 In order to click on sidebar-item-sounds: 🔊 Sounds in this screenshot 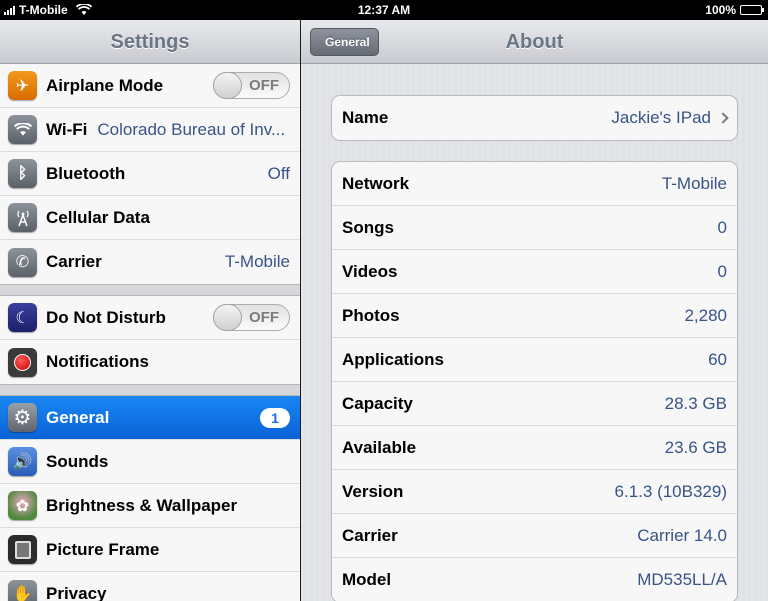, I will do `click(150, 462)`.